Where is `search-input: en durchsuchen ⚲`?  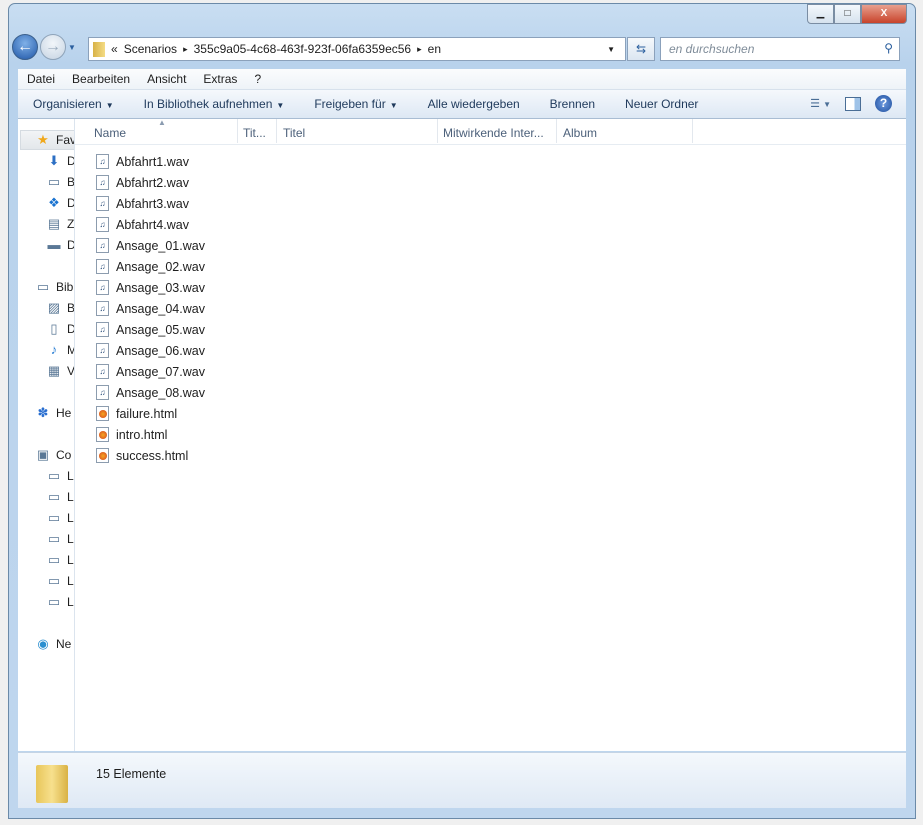
search-input: en durchsuchen ⚲ is located at coordinates (780, 49).